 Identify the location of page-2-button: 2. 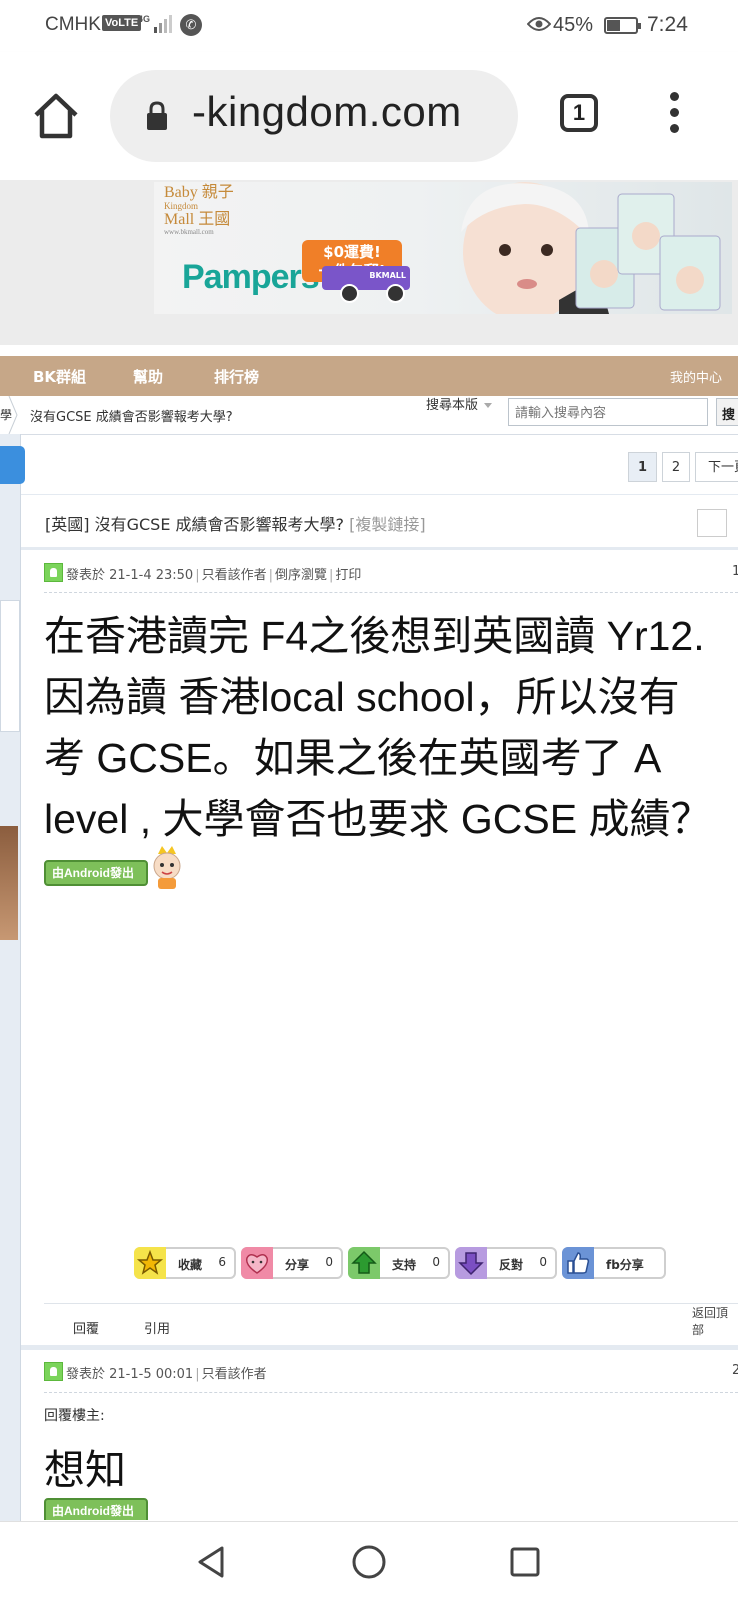
(676, 467).